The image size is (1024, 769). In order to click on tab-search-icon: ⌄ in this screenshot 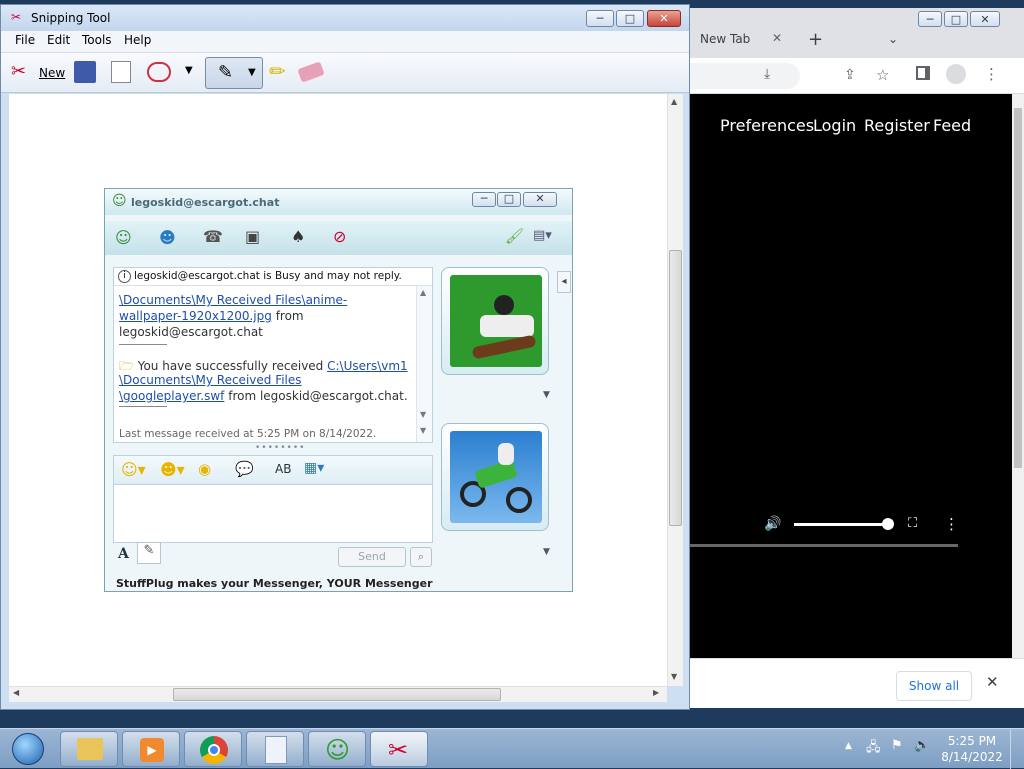, I will do `click(893, 39)`.